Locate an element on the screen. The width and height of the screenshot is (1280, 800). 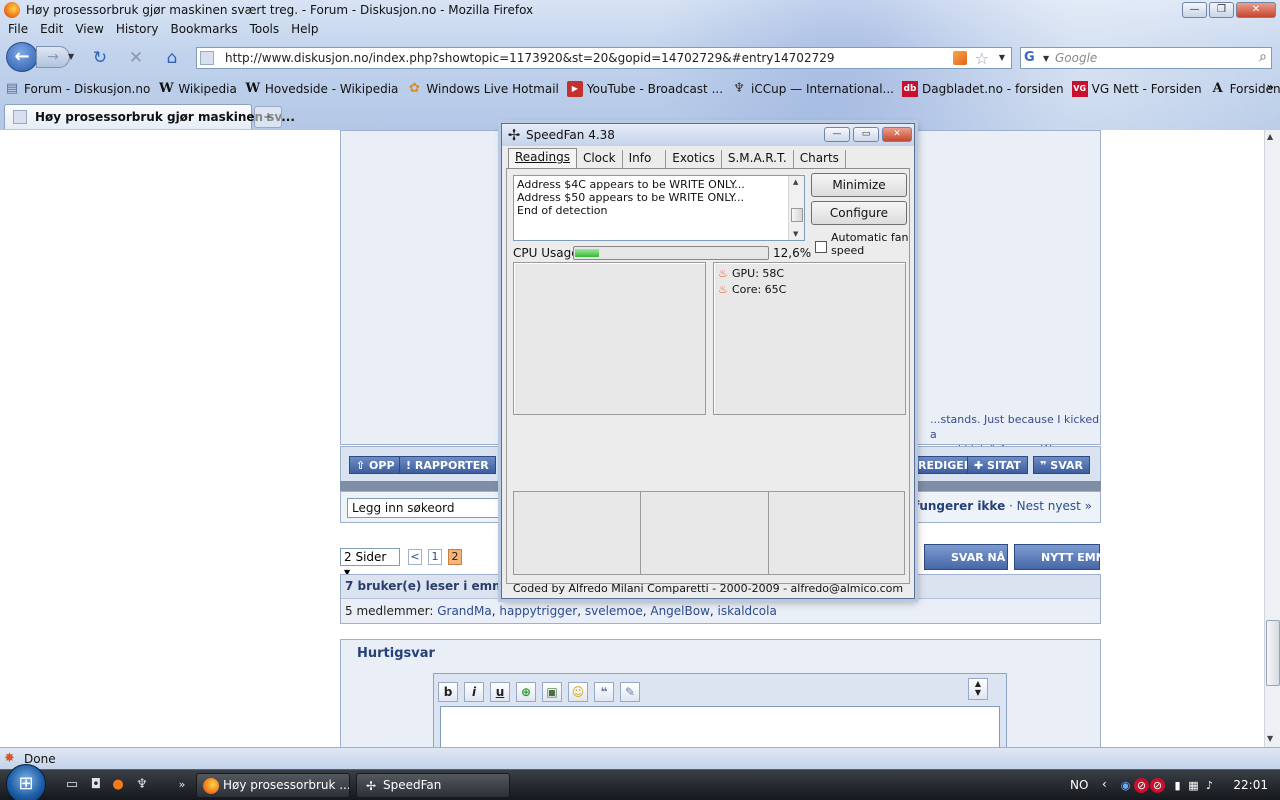
forward-button: → is located at coordinates (53, 57).